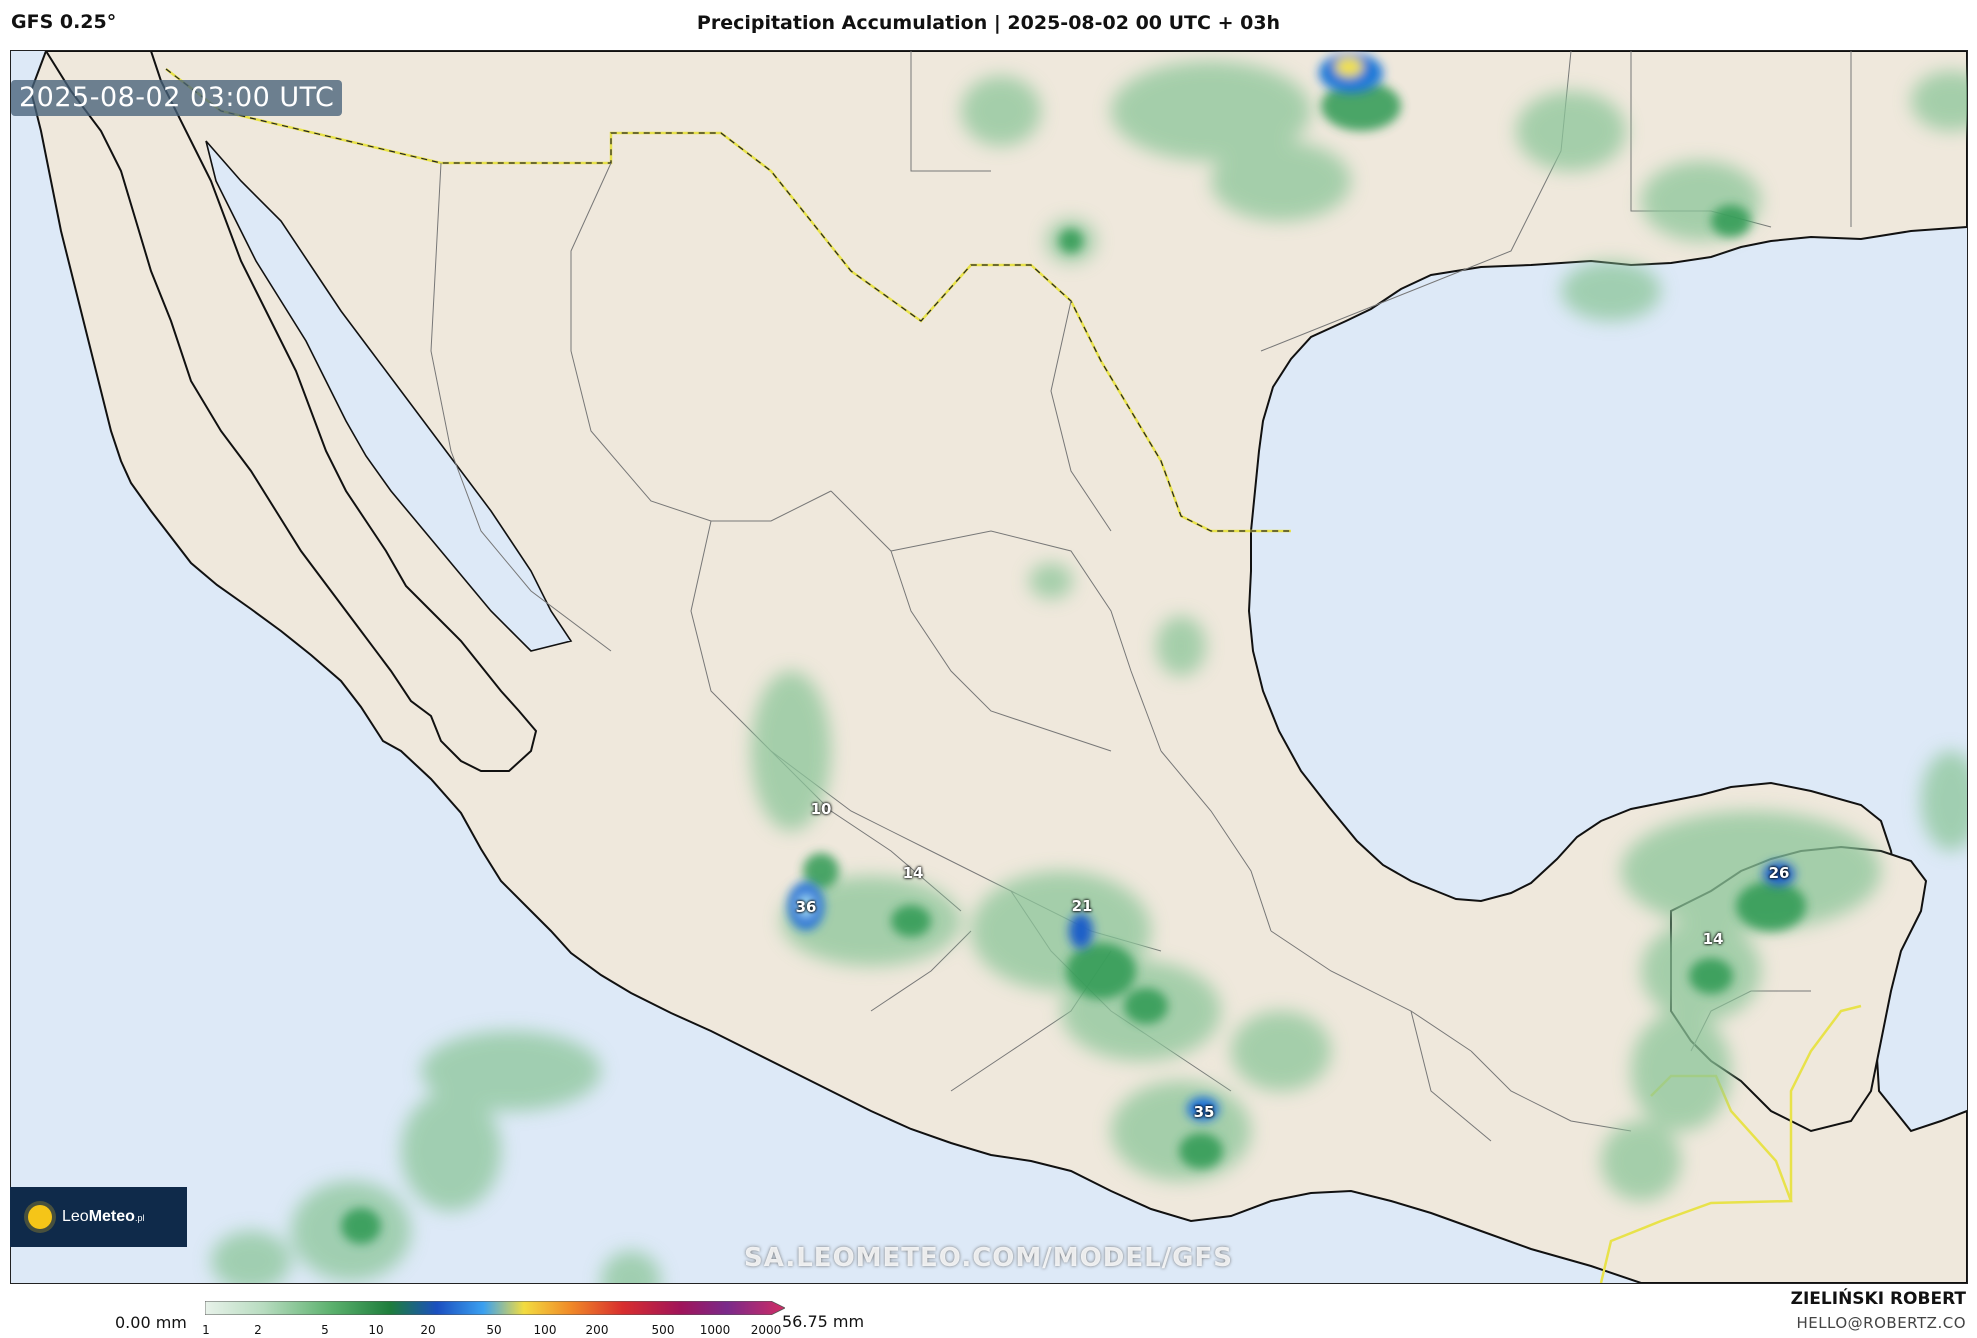 The image size is (1977, 1338). Describe the element at coordinates (715, 1330) in the screenshot. I see `colorbar-tick: 1000` at that location.